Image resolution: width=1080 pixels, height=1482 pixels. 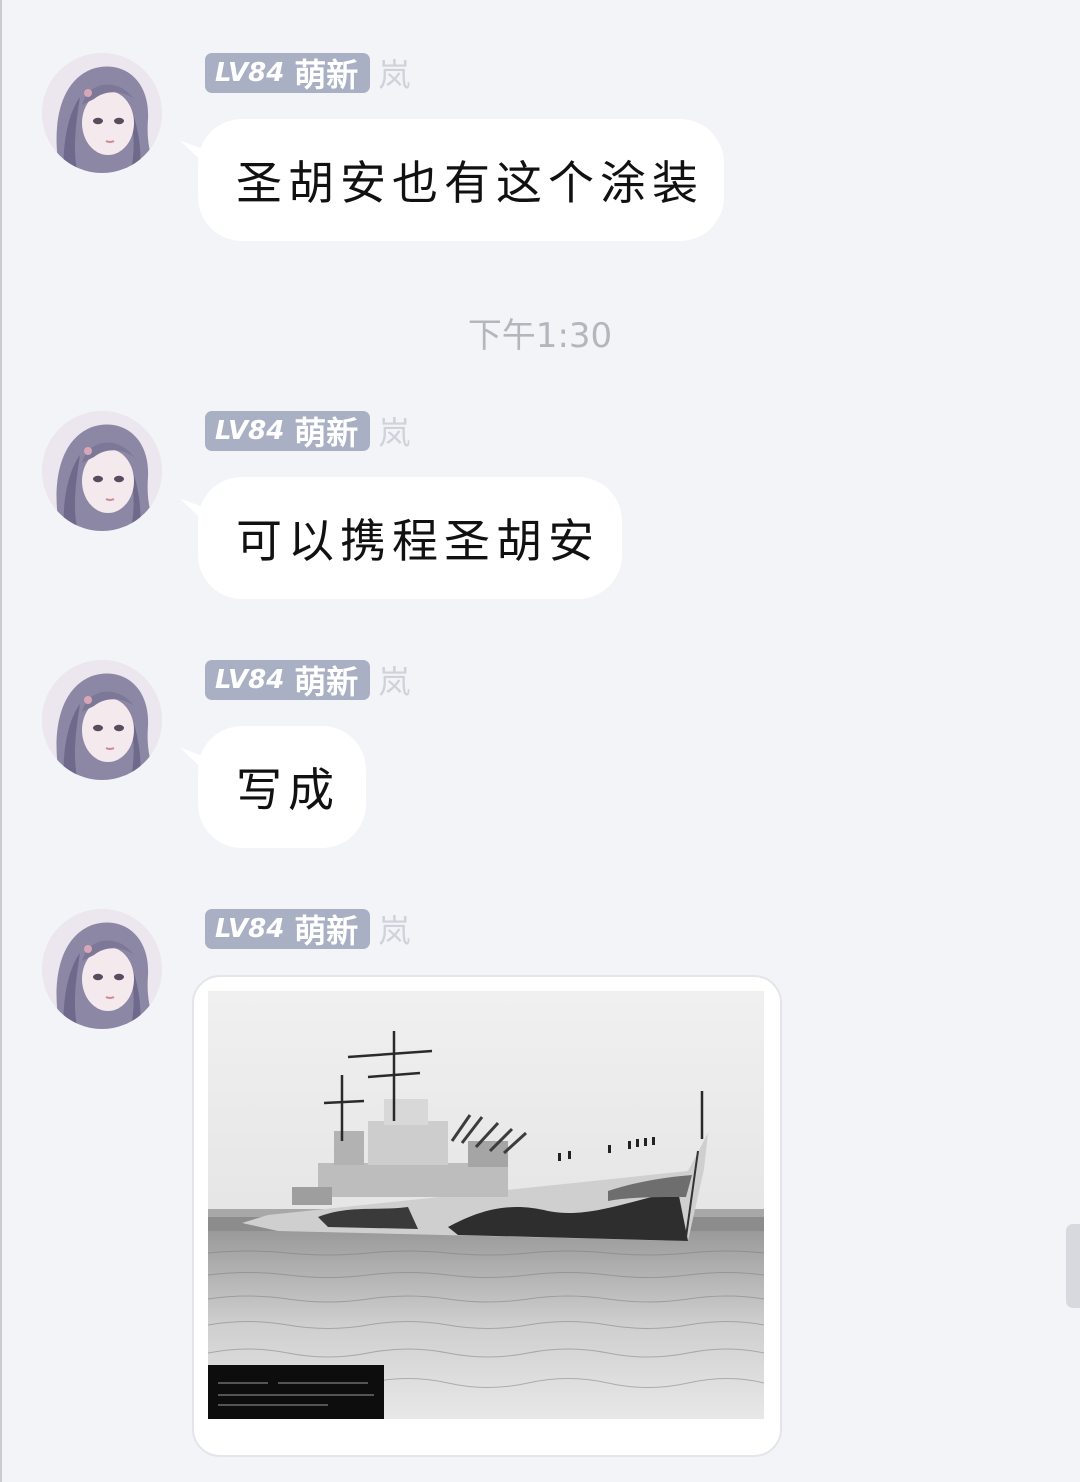 What do you see at coordinates (540, 760) in the screenshot?
I see `chat-message: LV 84 萌新 岚 写成` at bounding box center [540, 760].